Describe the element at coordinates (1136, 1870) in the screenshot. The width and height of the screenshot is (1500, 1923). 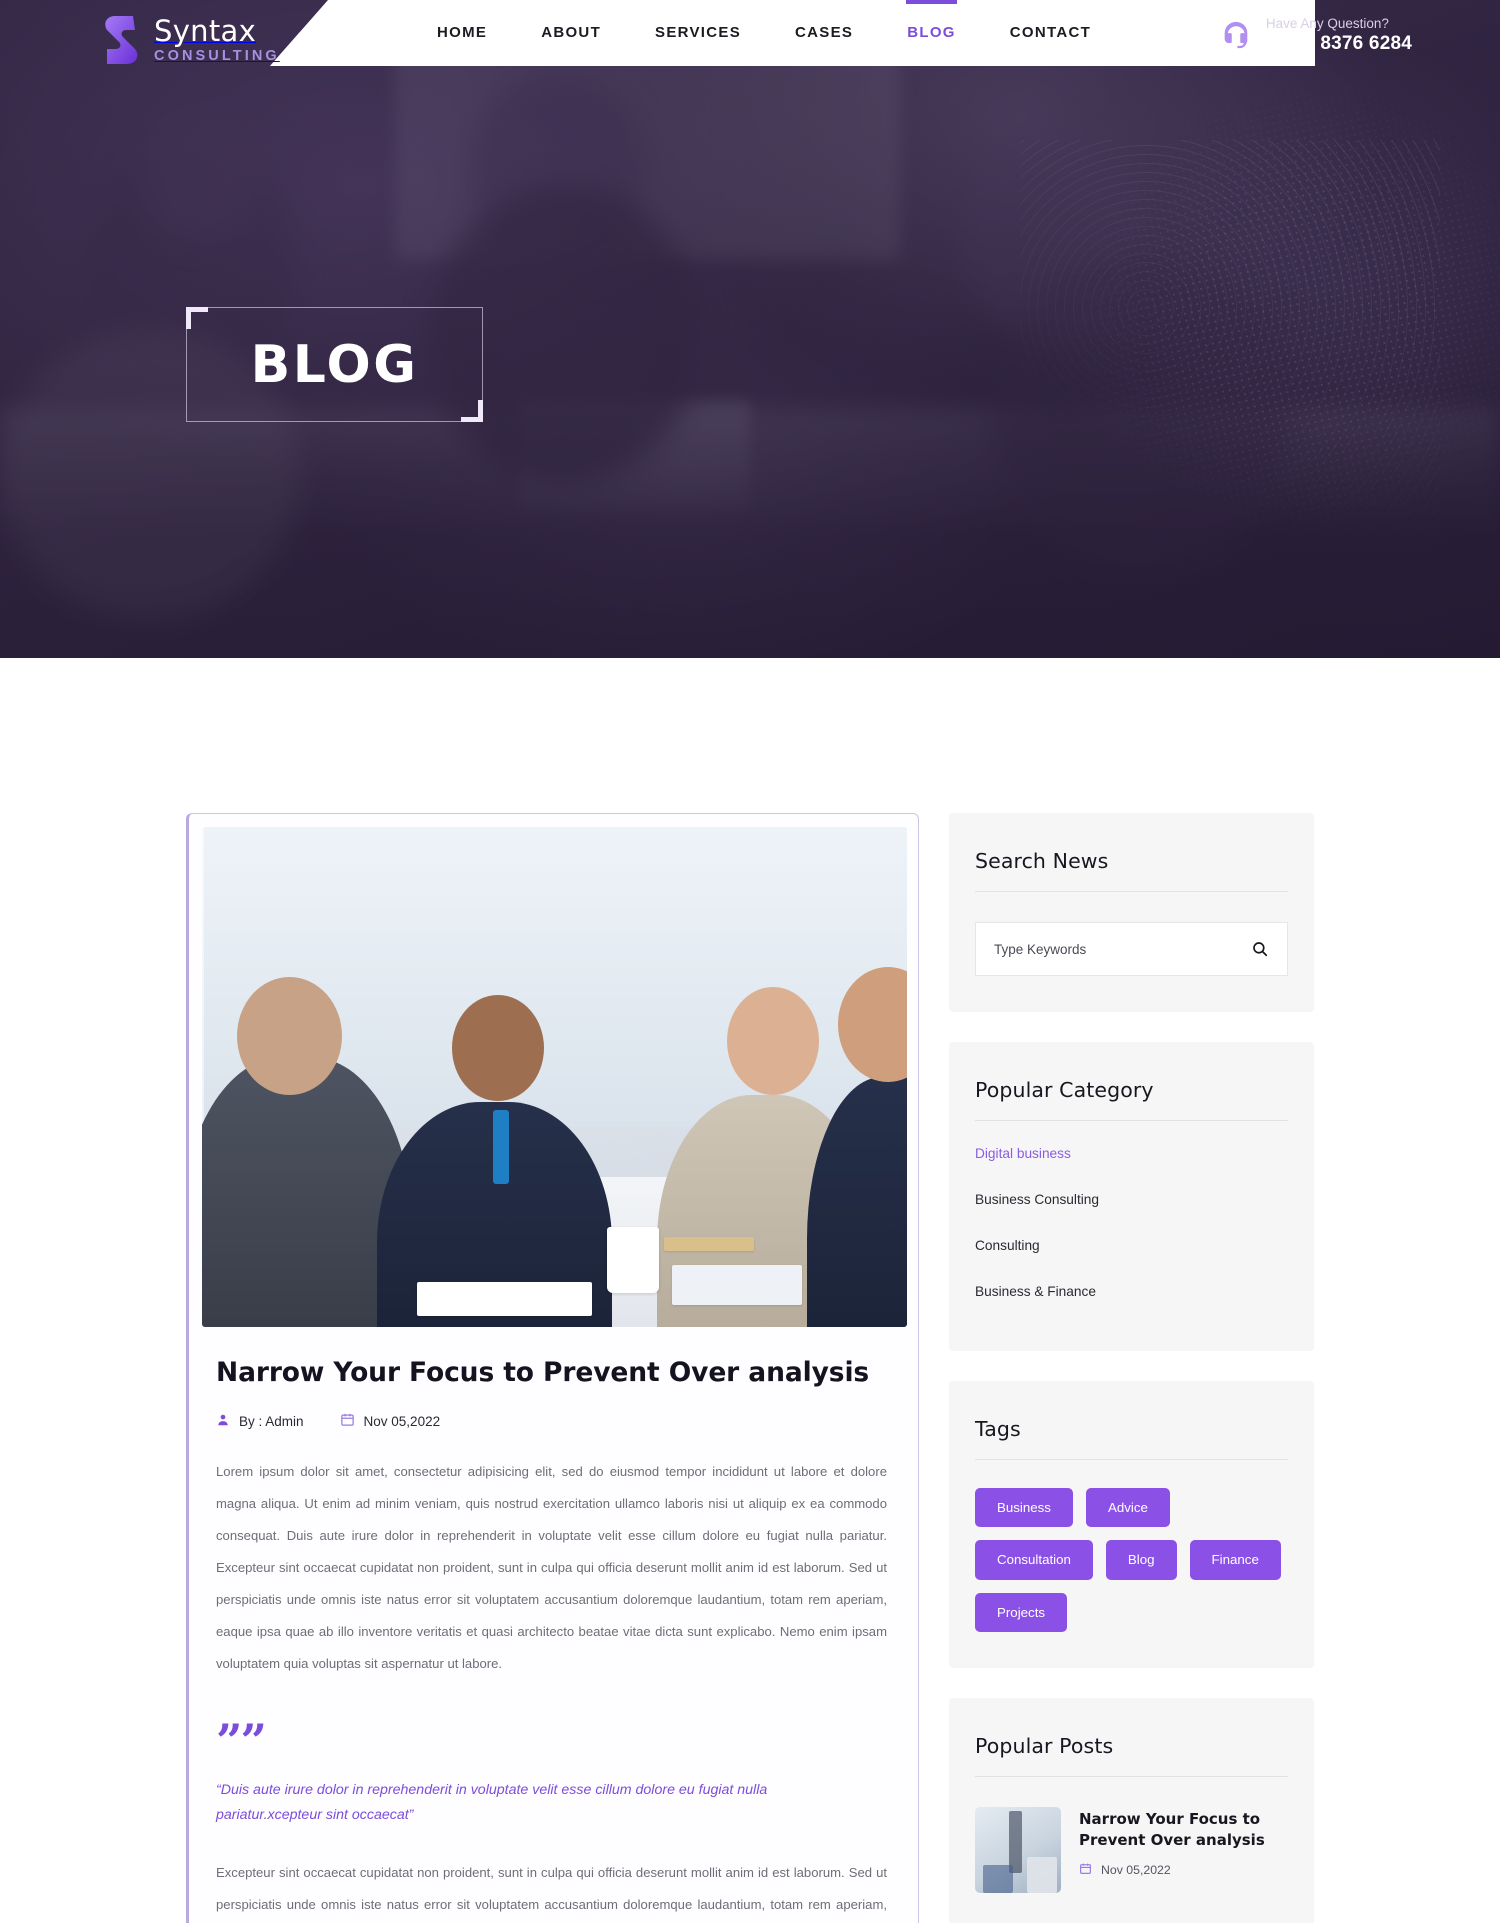
I see `popular-post-date-label: Nov 05,2022` at that location.